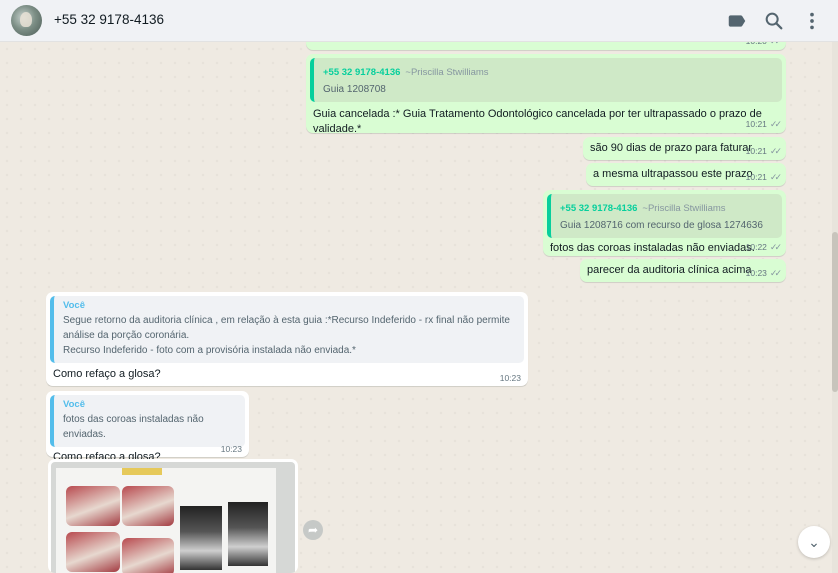 The width and height of the screenshot is (838, 573). I want to click on message-text: Como refaço a glosa?, so click(107, 374).